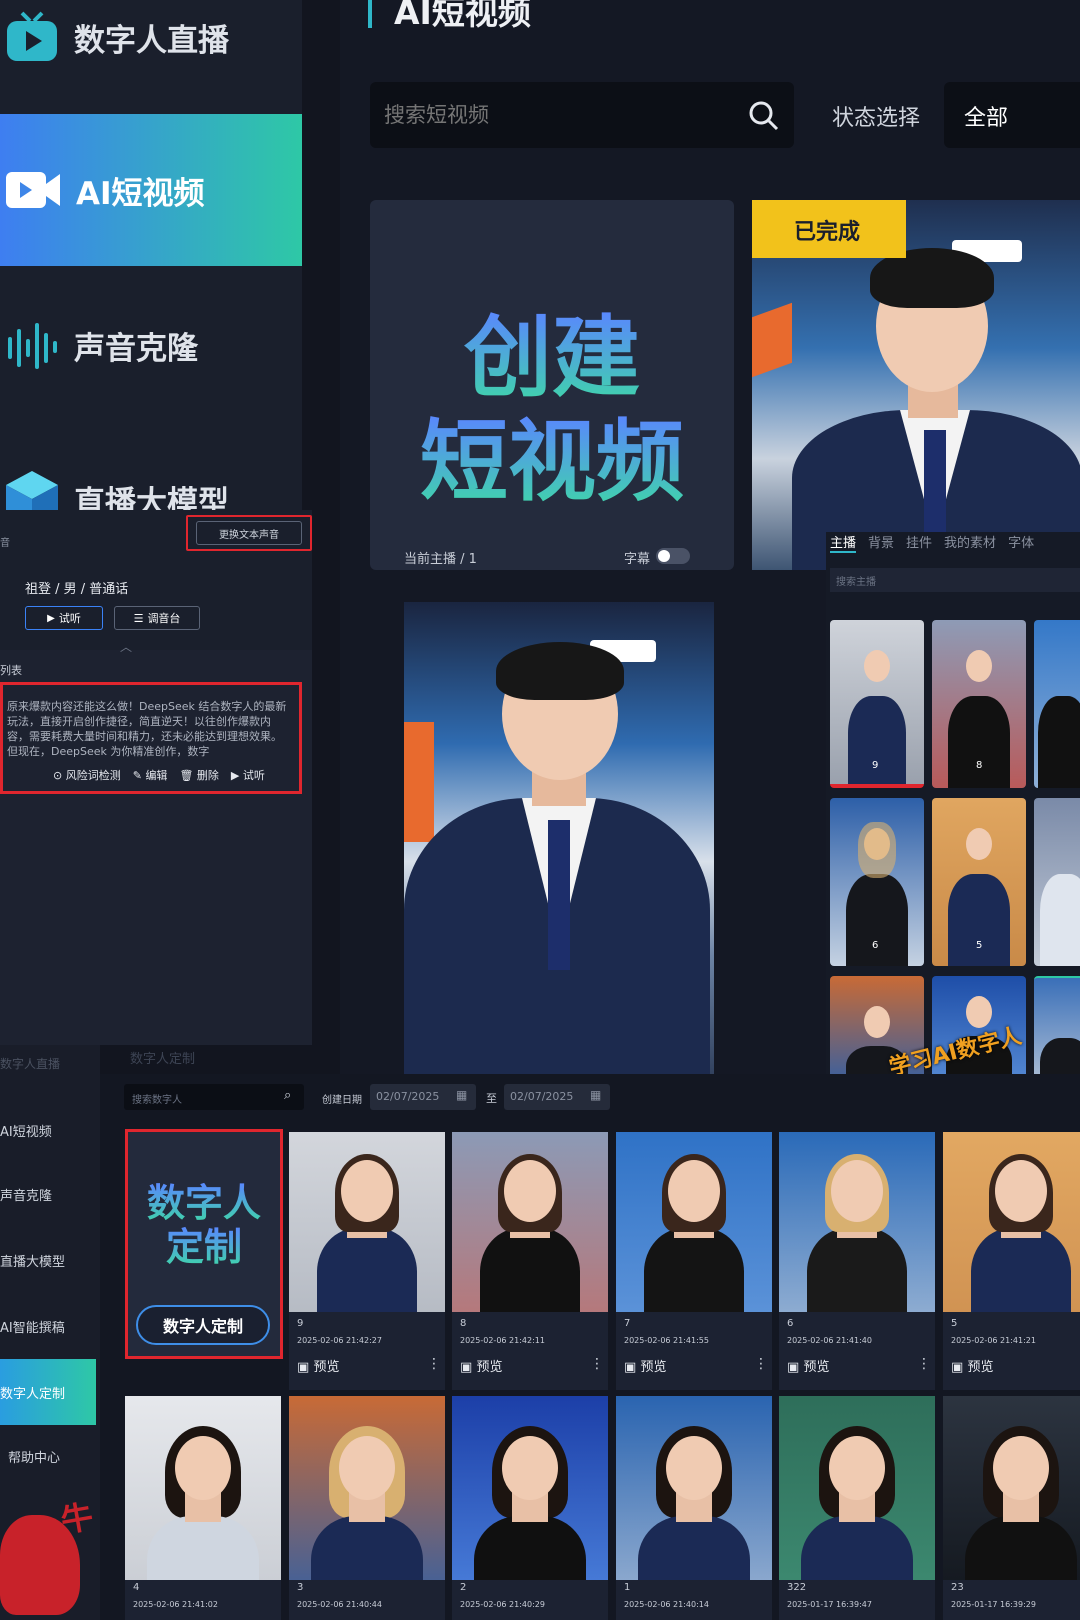 The image size is (1080, 1620). Describe the element at coordinates (339, 1604) in the screenshot. I see `avatar-date: 2025-02-06 21:40:44` at that location.